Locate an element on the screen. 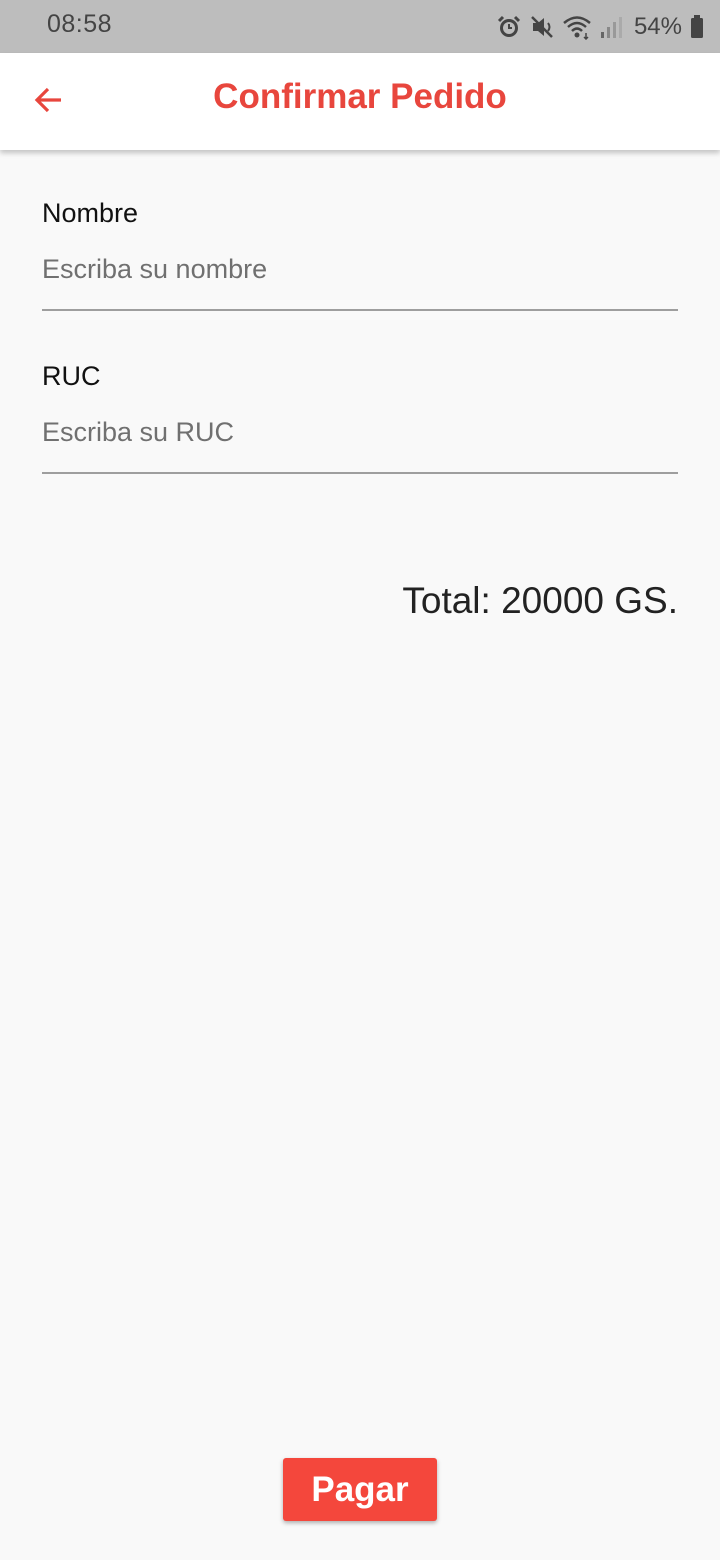 The image size is (720, 1560). app-bar: Confirmar Pedido is located at coordinates (360, 101).